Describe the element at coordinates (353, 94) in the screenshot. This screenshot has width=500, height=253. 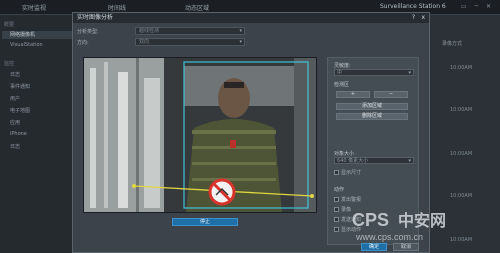
I see `add-point-button: +` at that location.